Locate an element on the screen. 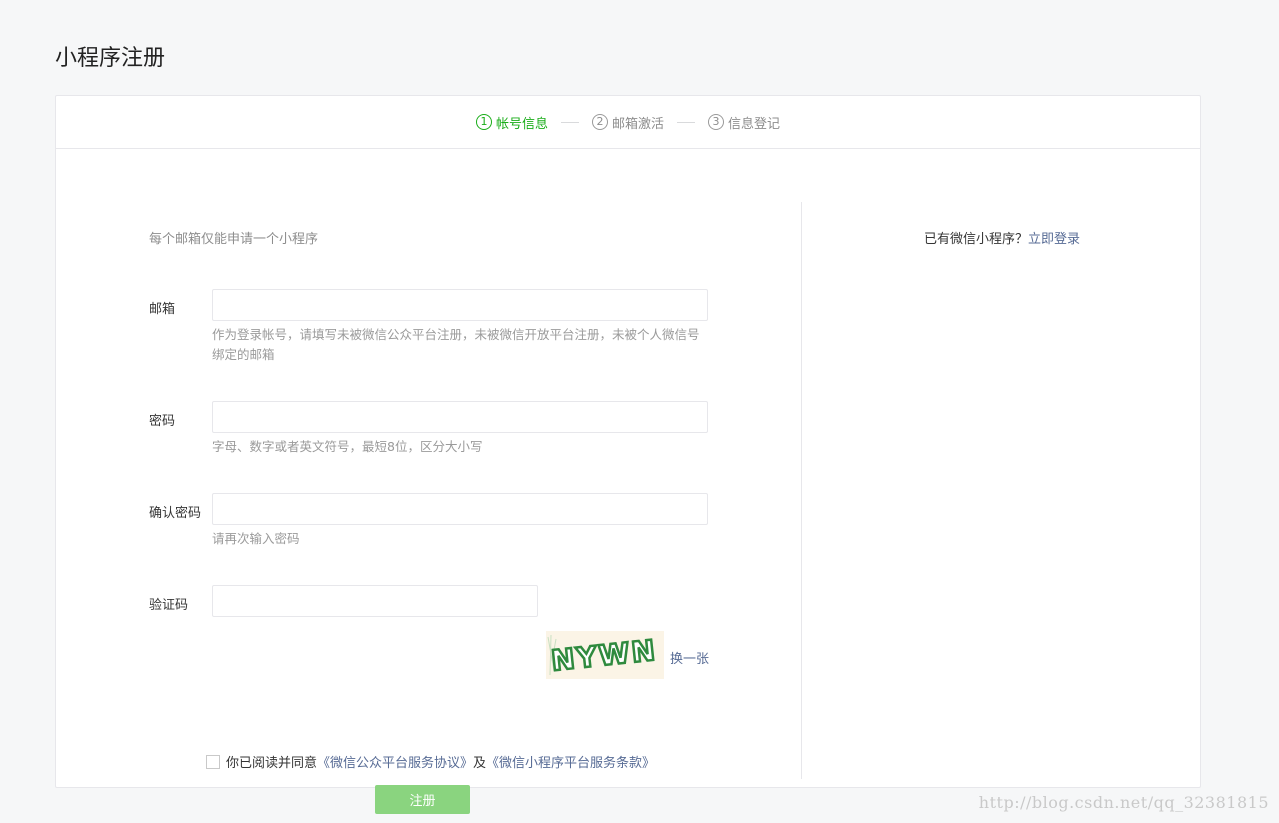 The image size is (1279, 823). step-number-1: 1 is located at coordinates (483, 122).